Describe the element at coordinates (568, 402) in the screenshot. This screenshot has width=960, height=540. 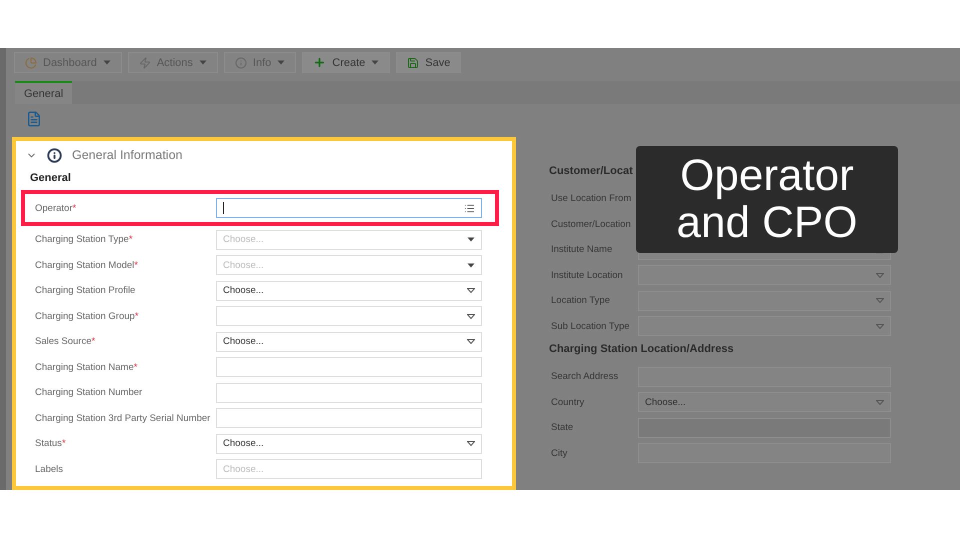
I see `field-label: Country` at that location.